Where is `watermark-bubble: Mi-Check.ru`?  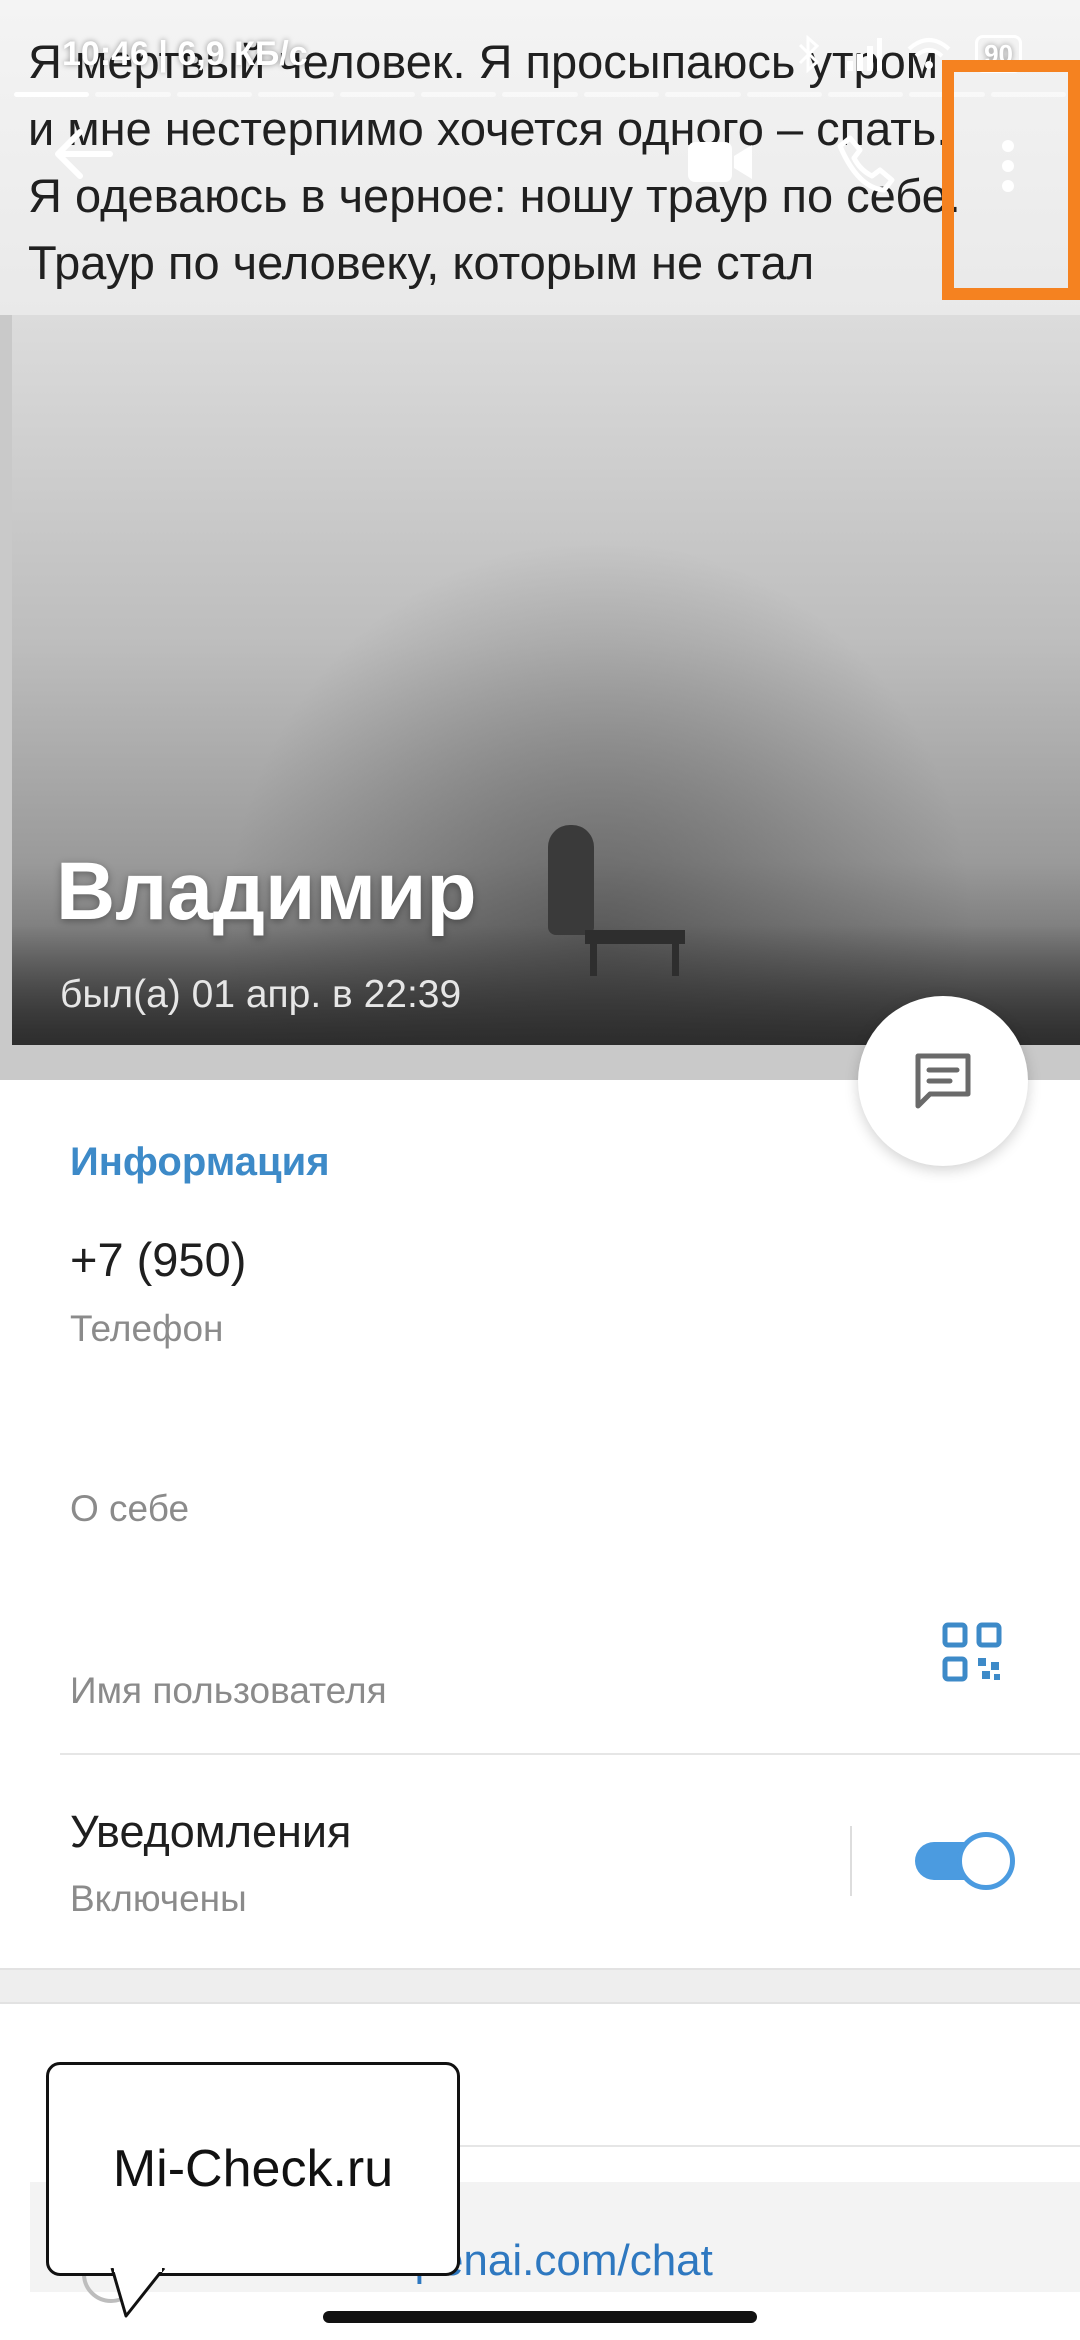 watermark-bubble: Mi-Check.ru is located at coordinates (253, 2169).